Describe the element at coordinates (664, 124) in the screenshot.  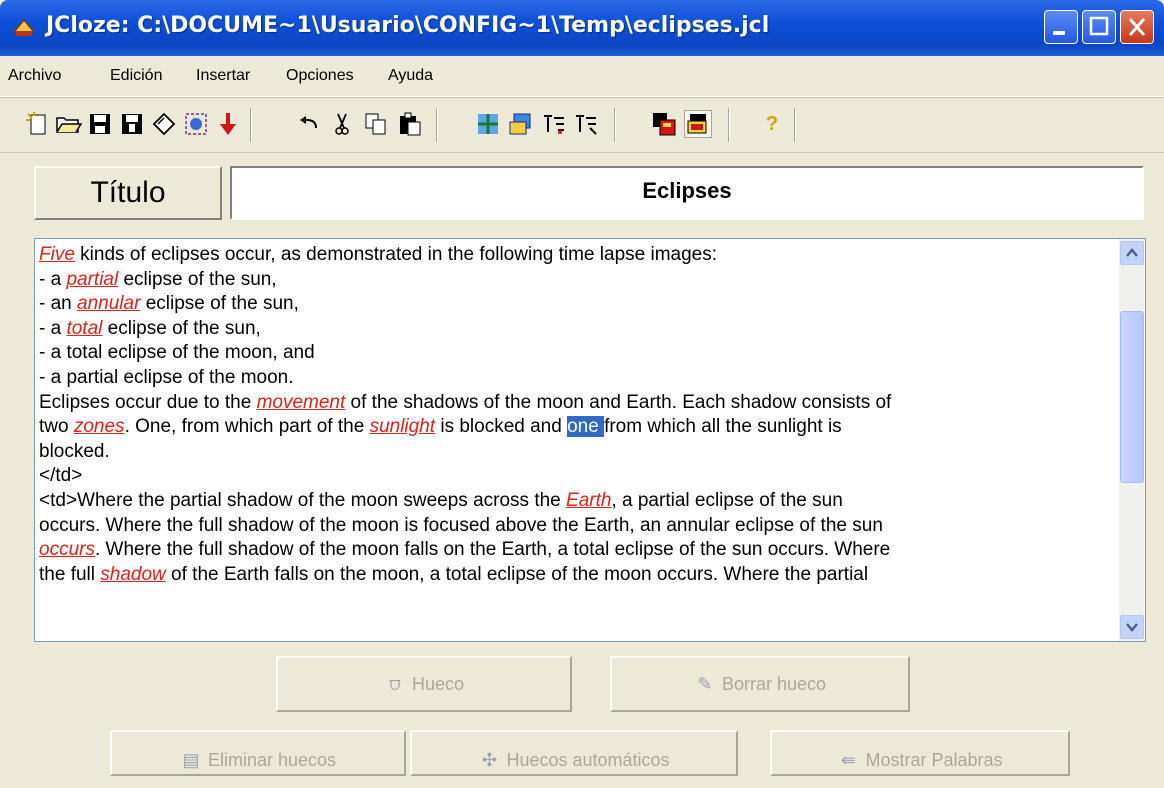
I see `configure-icon` at that location.